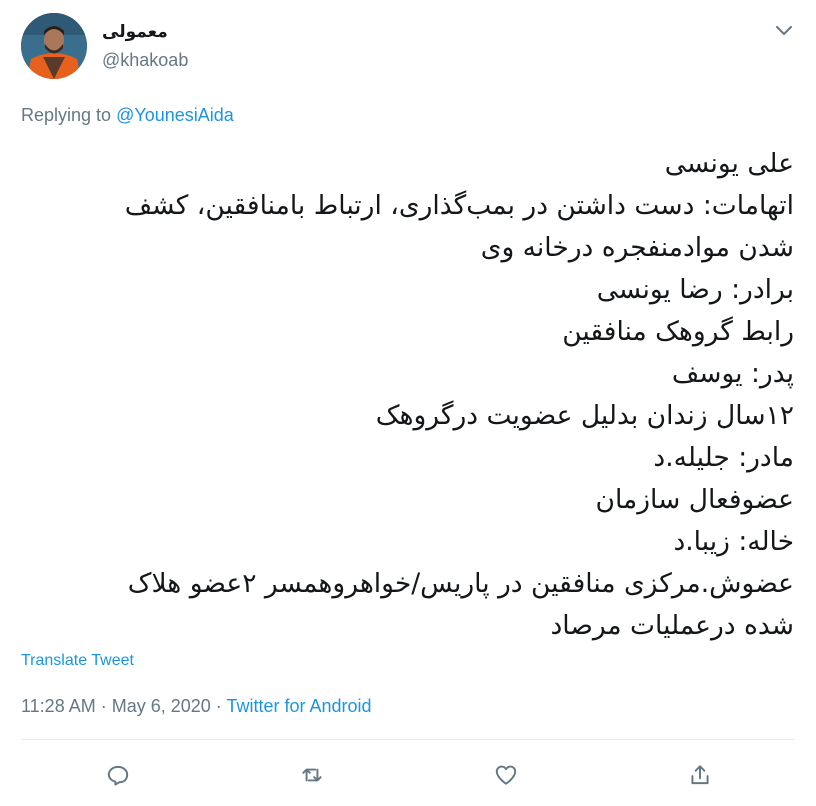 This screenshot has width=816, height=806. What do you see at coordinates (729, 163) in the screenshot?
I see `tweet-line: علی یونسی` at bounding box center [729, 163].